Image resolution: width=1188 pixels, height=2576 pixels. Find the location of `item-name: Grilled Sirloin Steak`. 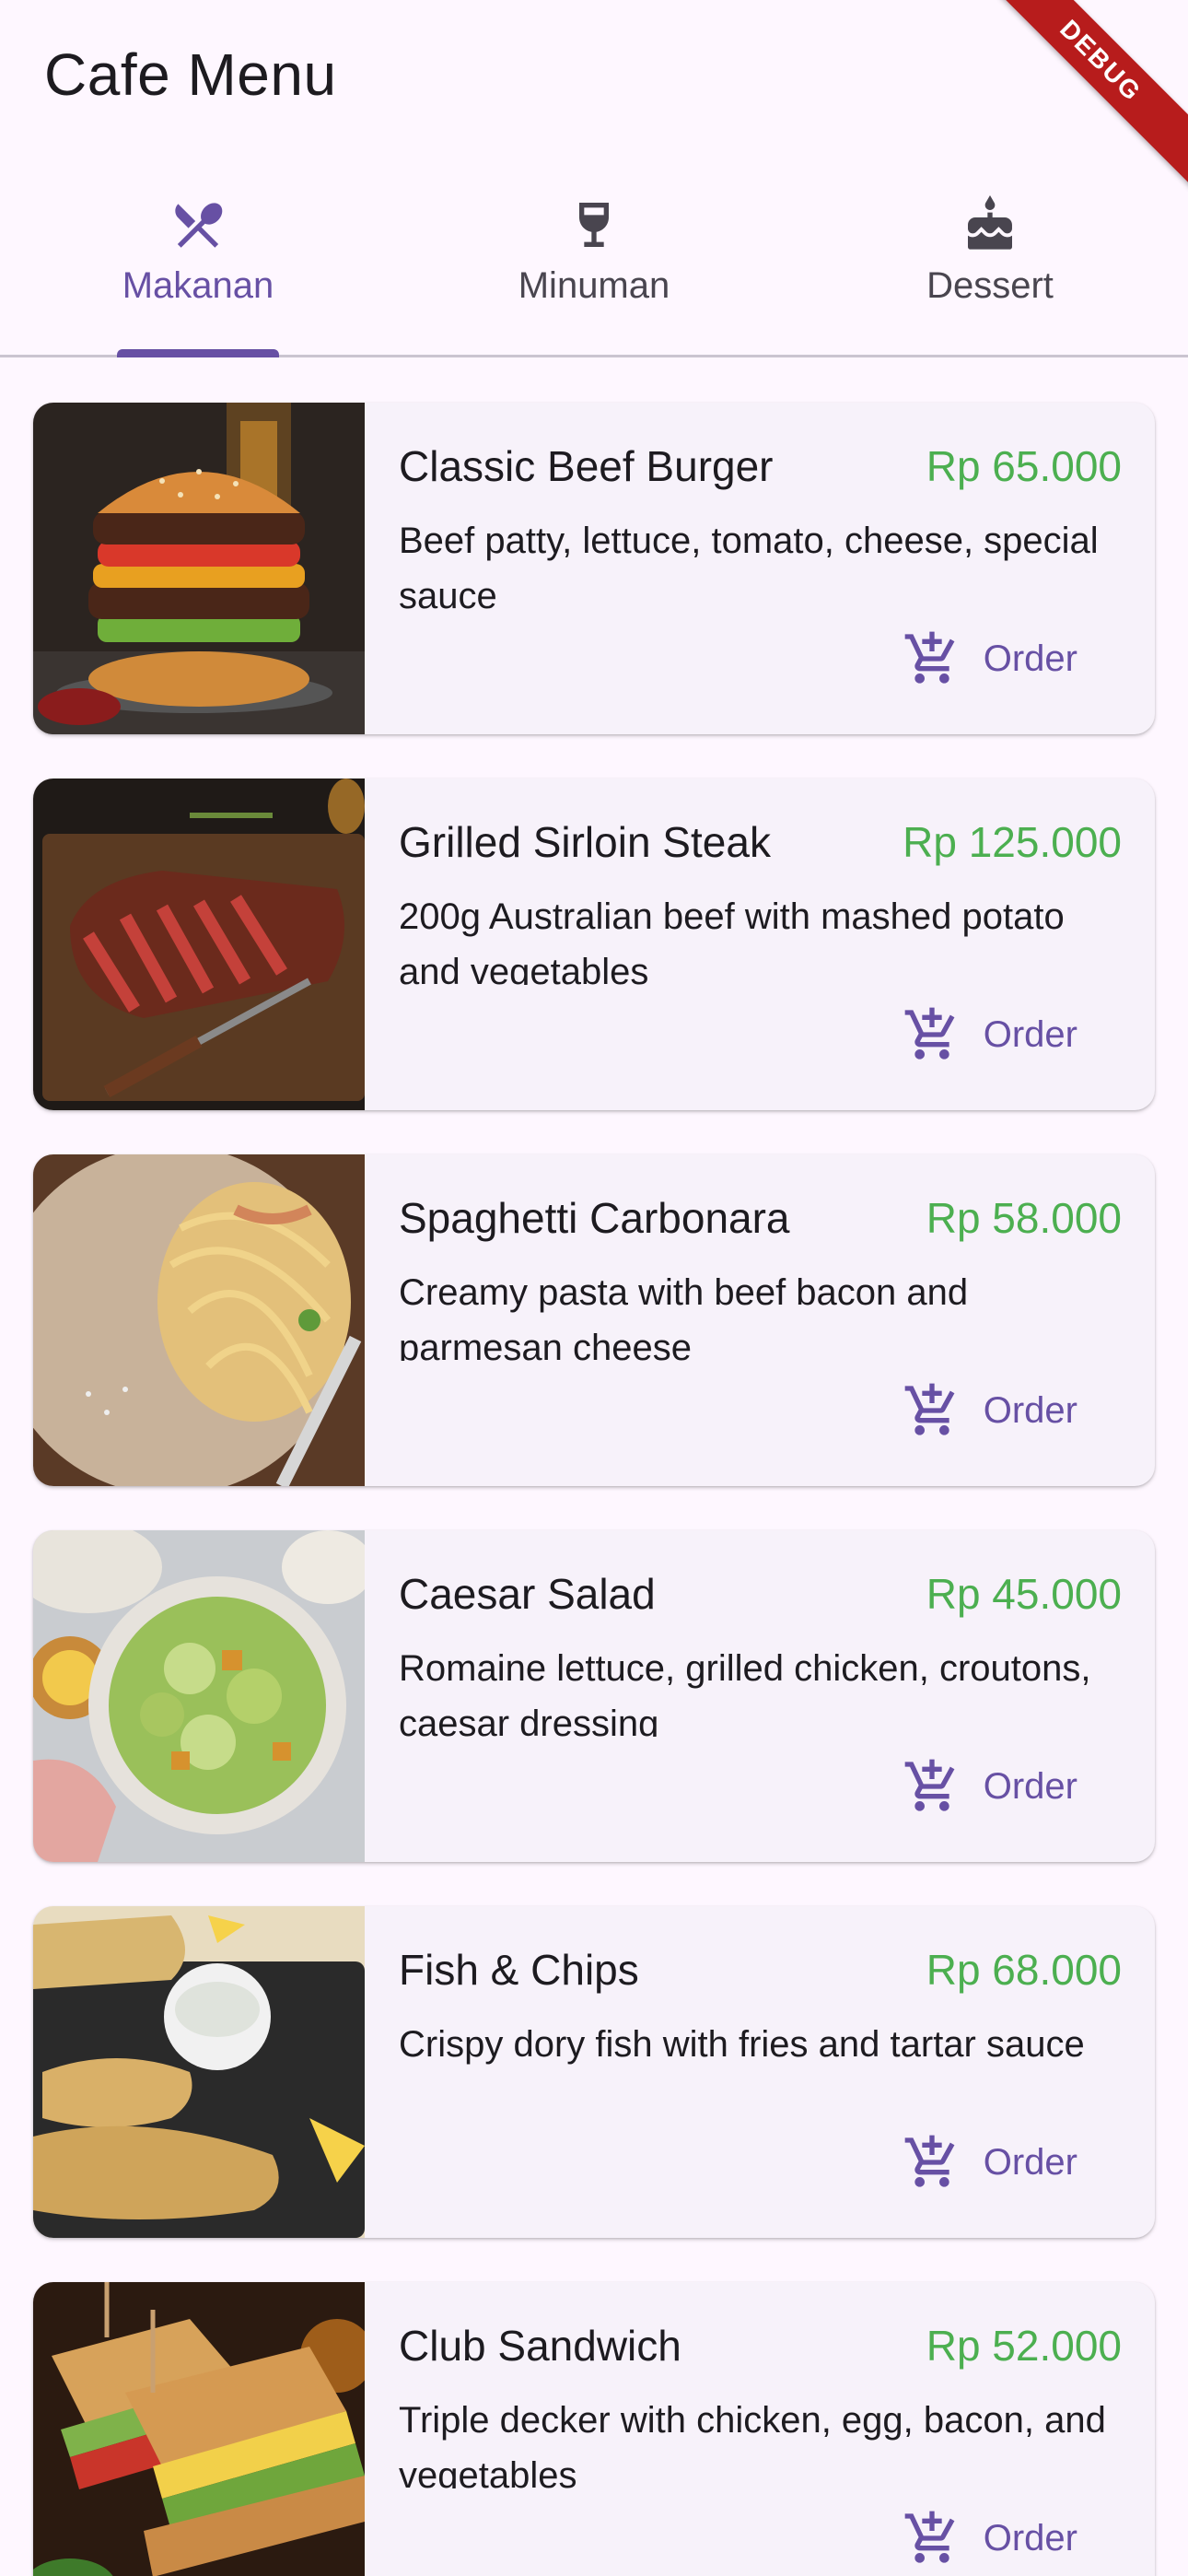

item-name: Grilled Sirloin Steak is located at coordinates (585, 842).